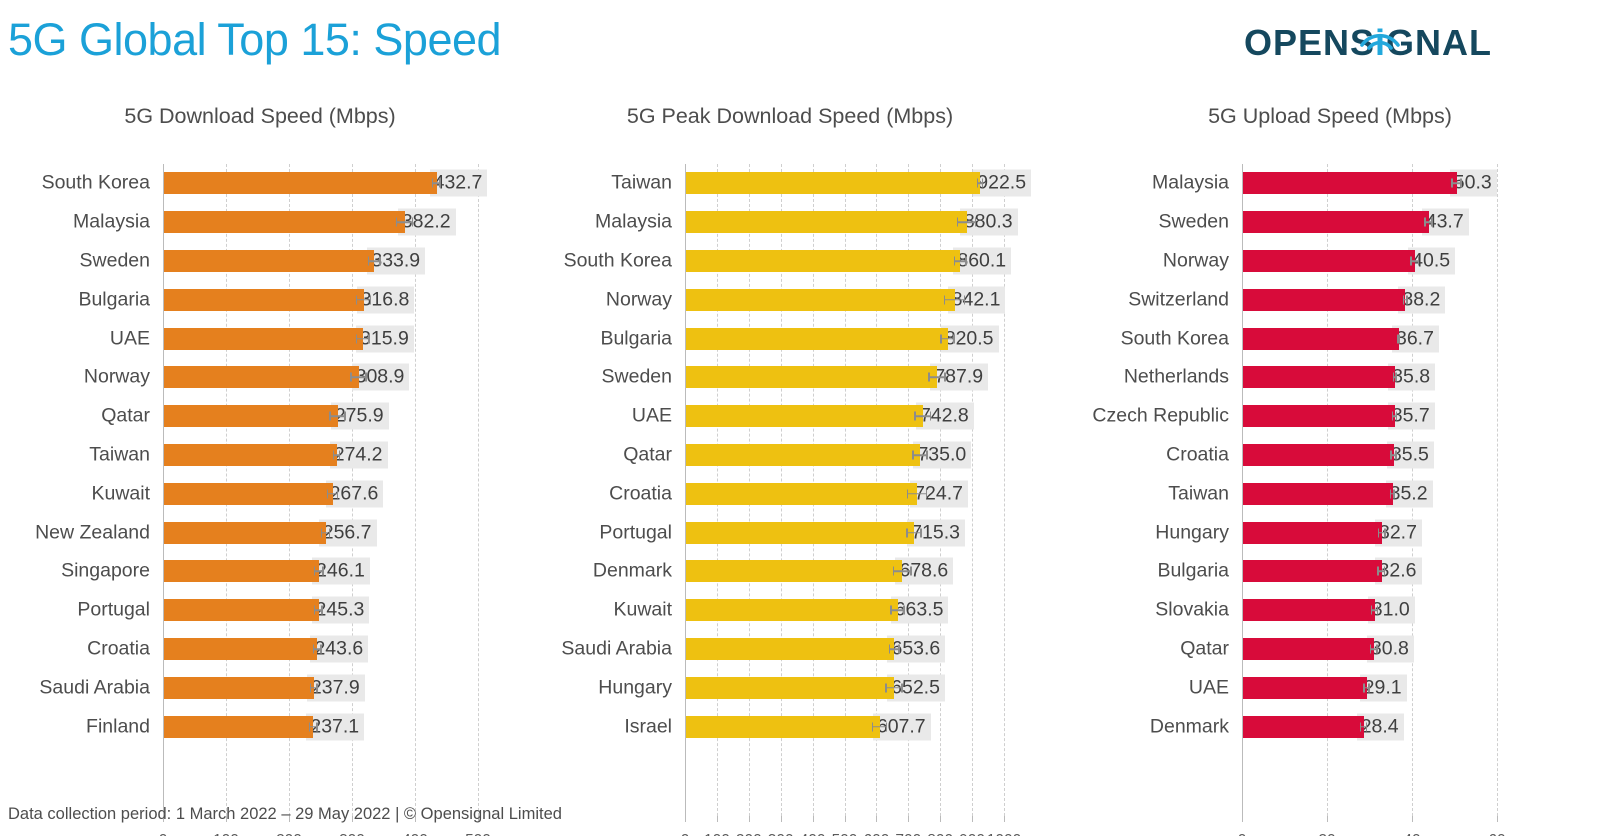 This screenshot has height=836, width=1600. What do you see at coordinates (1208, 687) in the screenshot?
I see `category-label: UAE` at bounding box center [1208, 687].